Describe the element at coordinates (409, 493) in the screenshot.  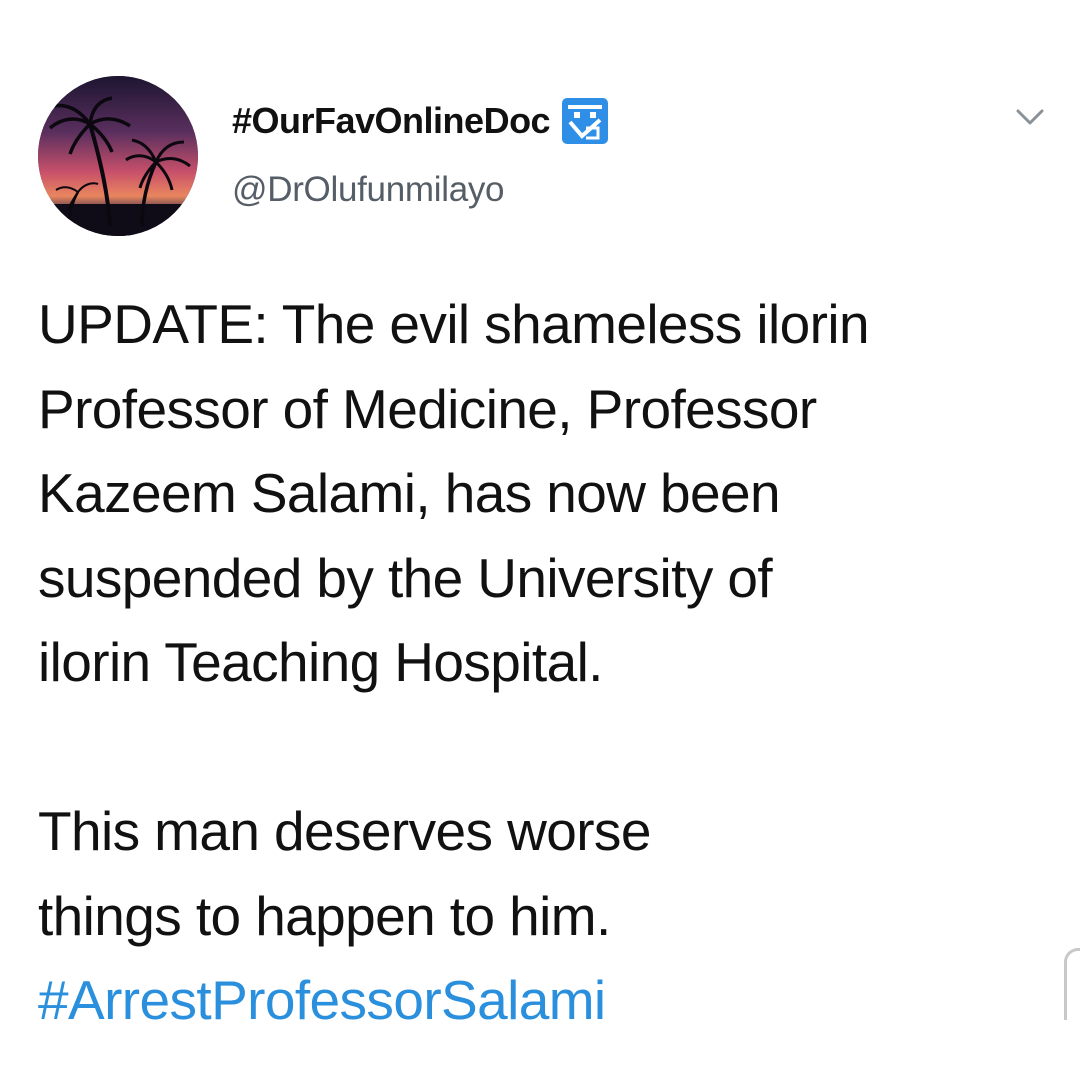
I see `tweet-text-line: Kazeem Salami, has now been` at that location.